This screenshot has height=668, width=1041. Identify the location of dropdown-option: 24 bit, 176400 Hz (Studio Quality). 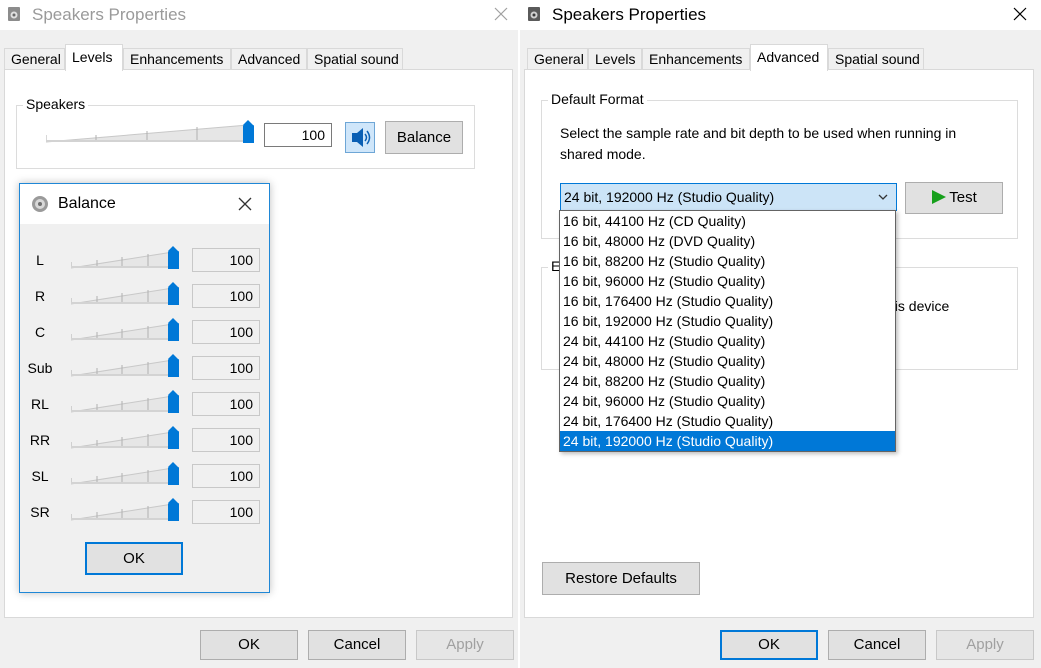
(727, 421).